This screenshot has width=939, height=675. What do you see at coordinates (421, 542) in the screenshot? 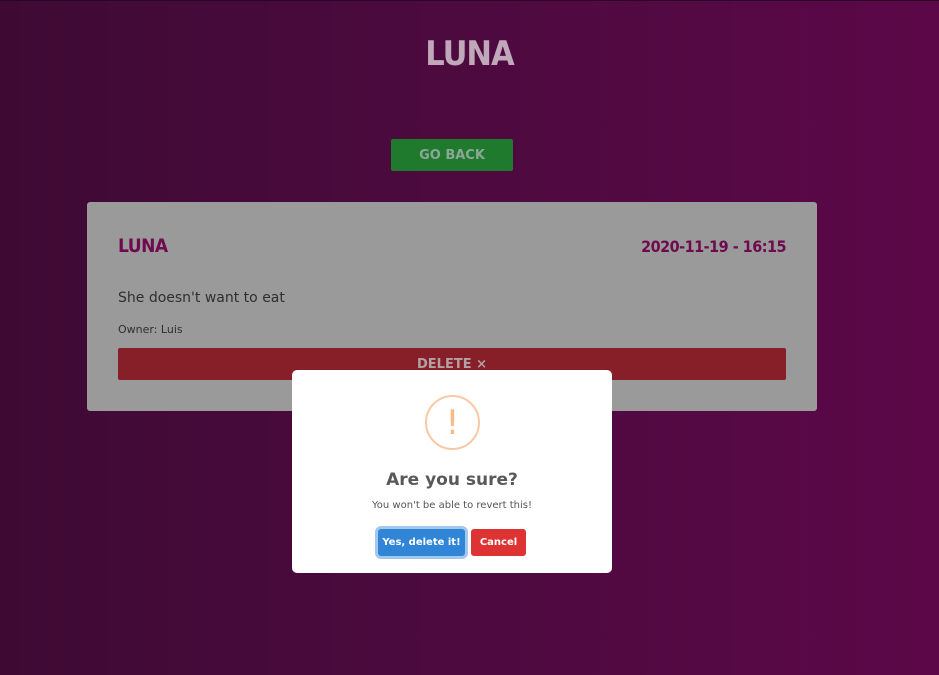
I see `confirm-delete-button: Yes, delete it!` at bounding box center [421, 542].